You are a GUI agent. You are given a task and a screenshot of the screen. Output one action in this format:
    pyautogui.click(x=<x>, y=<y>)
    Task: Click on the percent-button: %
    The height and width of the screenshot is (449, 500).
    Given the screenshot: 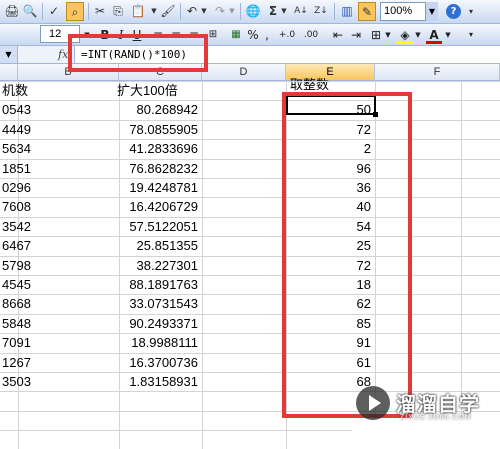 What is the action you would take?
    pyautogui.click(x=253, y=35)
    